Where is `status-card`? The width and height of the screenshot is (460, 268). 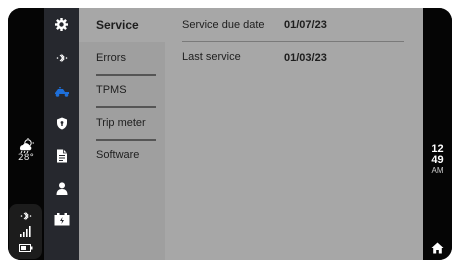 status-card is located at coordinates (25, 231).